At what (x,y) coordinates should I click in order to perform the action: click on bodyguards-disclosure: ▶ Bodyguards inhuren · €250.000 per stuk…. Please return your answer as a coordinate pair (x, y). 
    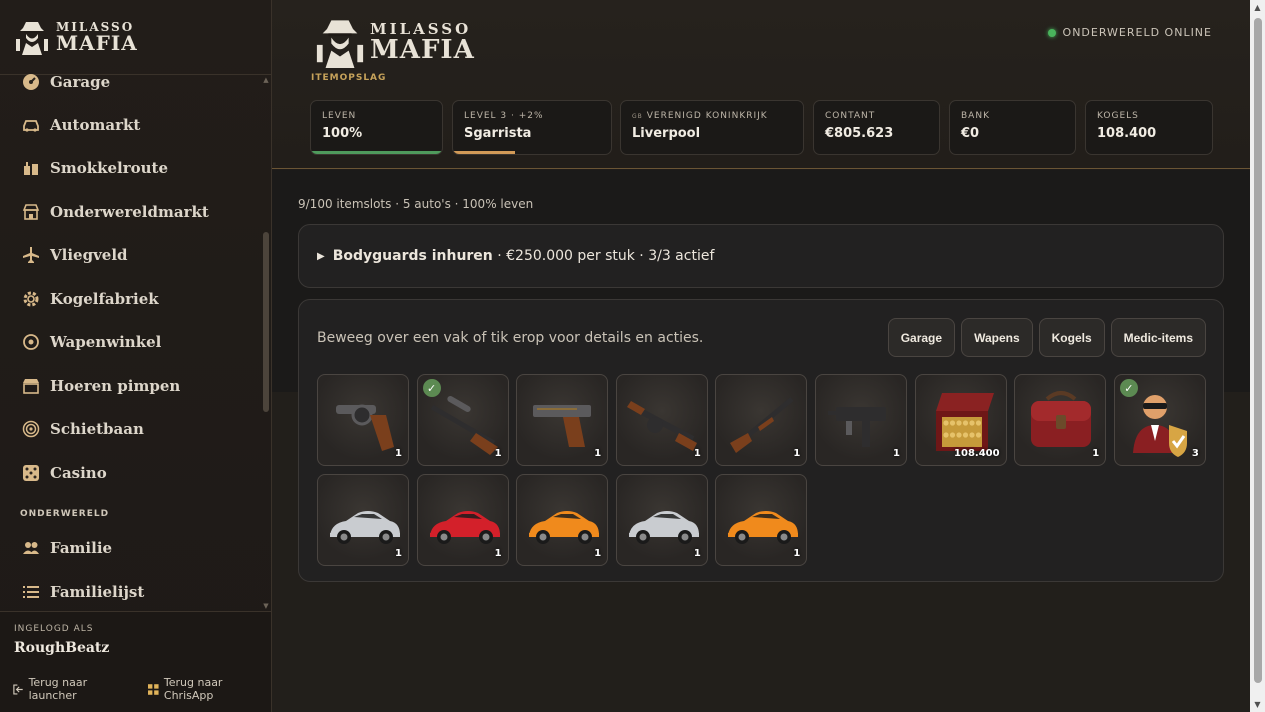
    Looking at the image, I should click on (761, 256).